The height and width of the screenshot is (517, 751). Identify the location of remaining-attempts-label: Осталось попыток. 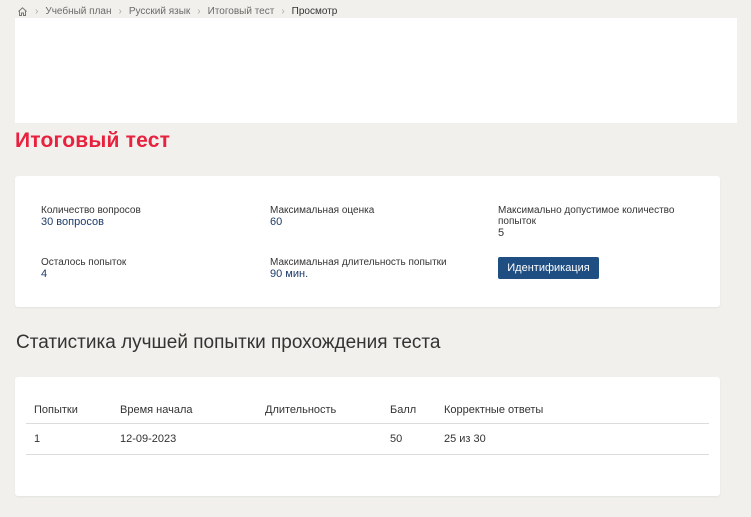
(84, 262).